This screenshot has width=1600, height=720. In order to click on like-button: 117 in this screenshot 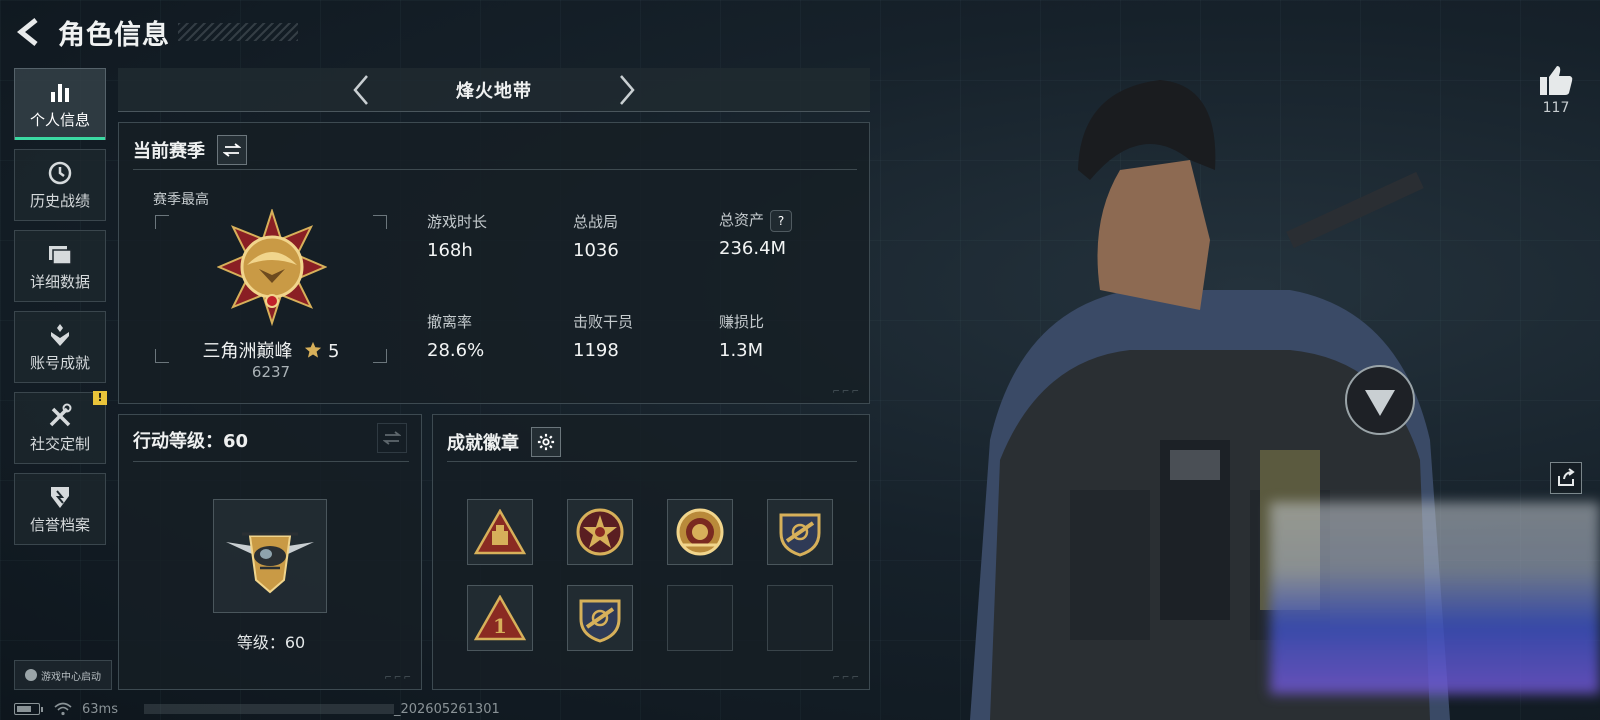, I will do `click(1556, 90)`.